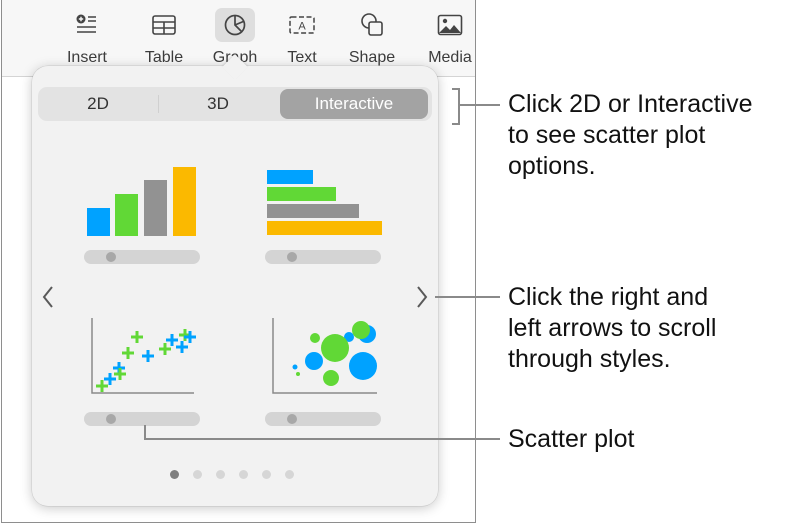 This screenshot has width=803, height=527. Describe the element at coordinates (235, 25) in the screenshot. I see `chart-icon` at that location.